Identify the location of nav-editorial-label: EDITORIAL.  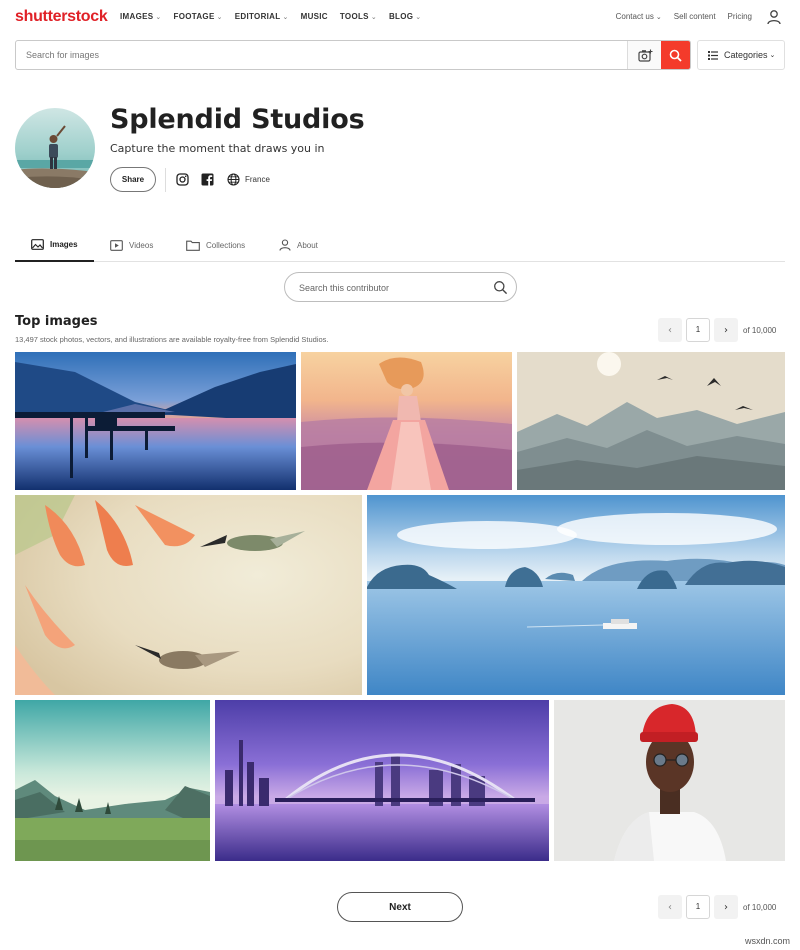
(257, 16).